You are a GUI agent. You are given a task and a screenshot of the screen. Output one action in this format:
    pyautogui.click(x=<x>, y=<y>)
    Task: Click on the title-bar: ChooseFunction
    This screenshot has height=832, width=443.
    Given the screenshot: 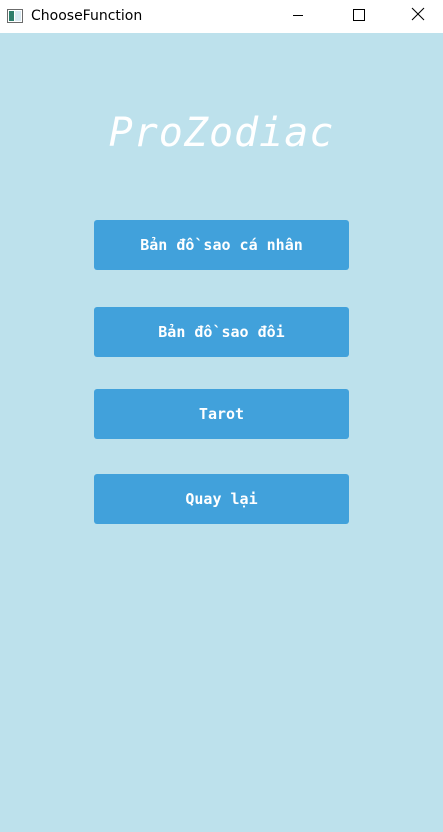 What is the action you would take?
    pyautogui.click(x=221, y=16)
    